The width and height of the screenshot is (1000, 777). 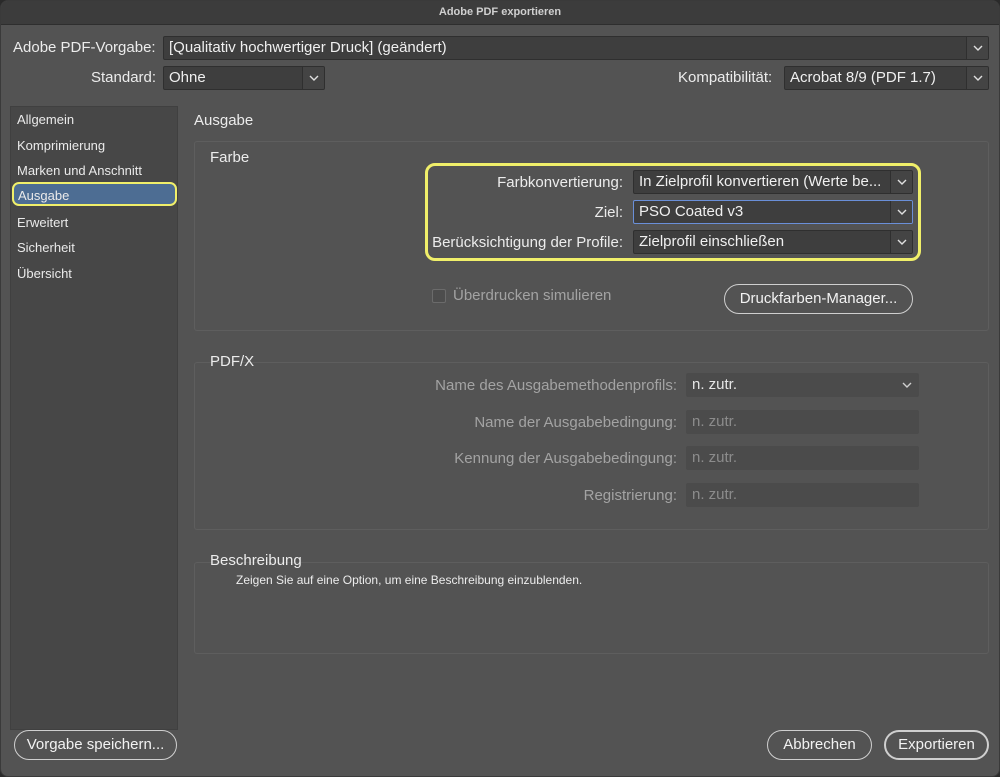 I want to click on compatibility-select: Acrobat 8/9 (PDF 1.7), so click(x=886, y=78).